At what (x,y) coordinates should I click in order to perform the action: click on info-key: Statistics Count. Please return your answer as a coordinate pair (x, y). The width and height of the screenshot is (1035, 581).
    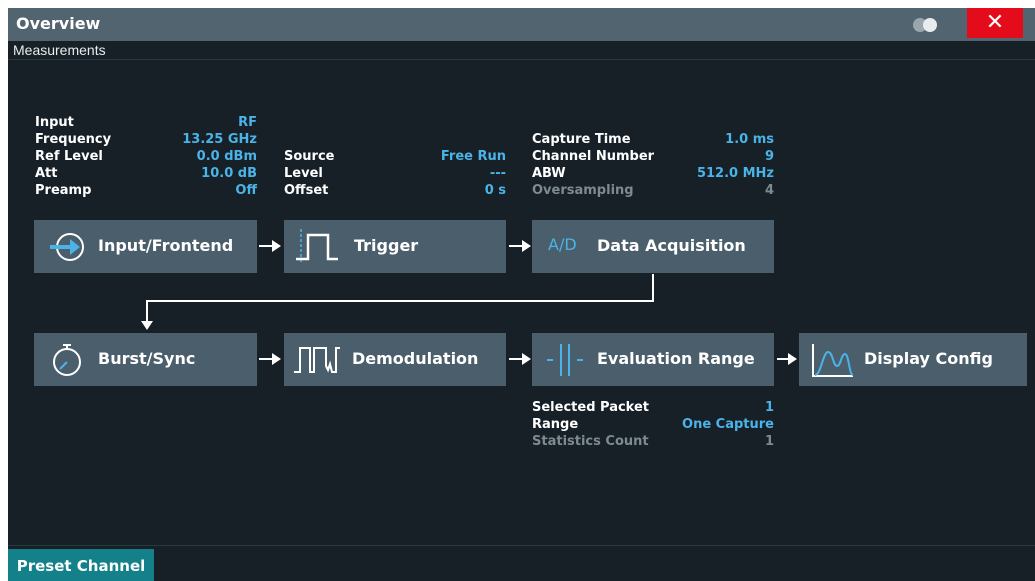
    Looking at the image, I should click on (590, 441).